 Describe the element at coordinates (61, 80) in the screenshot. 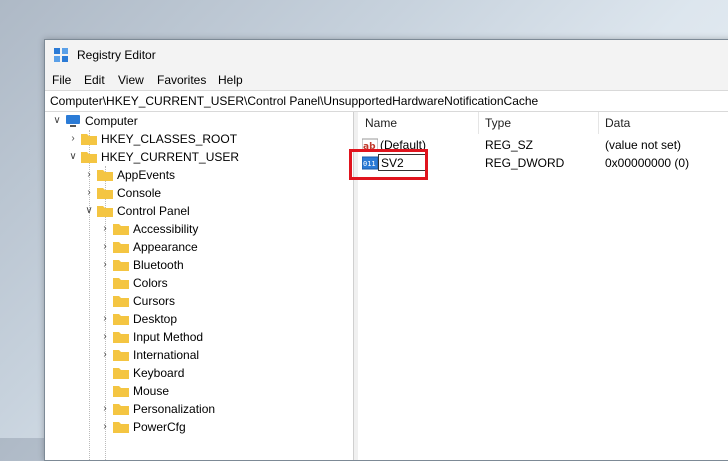

I see `menu-file: File` at that location.